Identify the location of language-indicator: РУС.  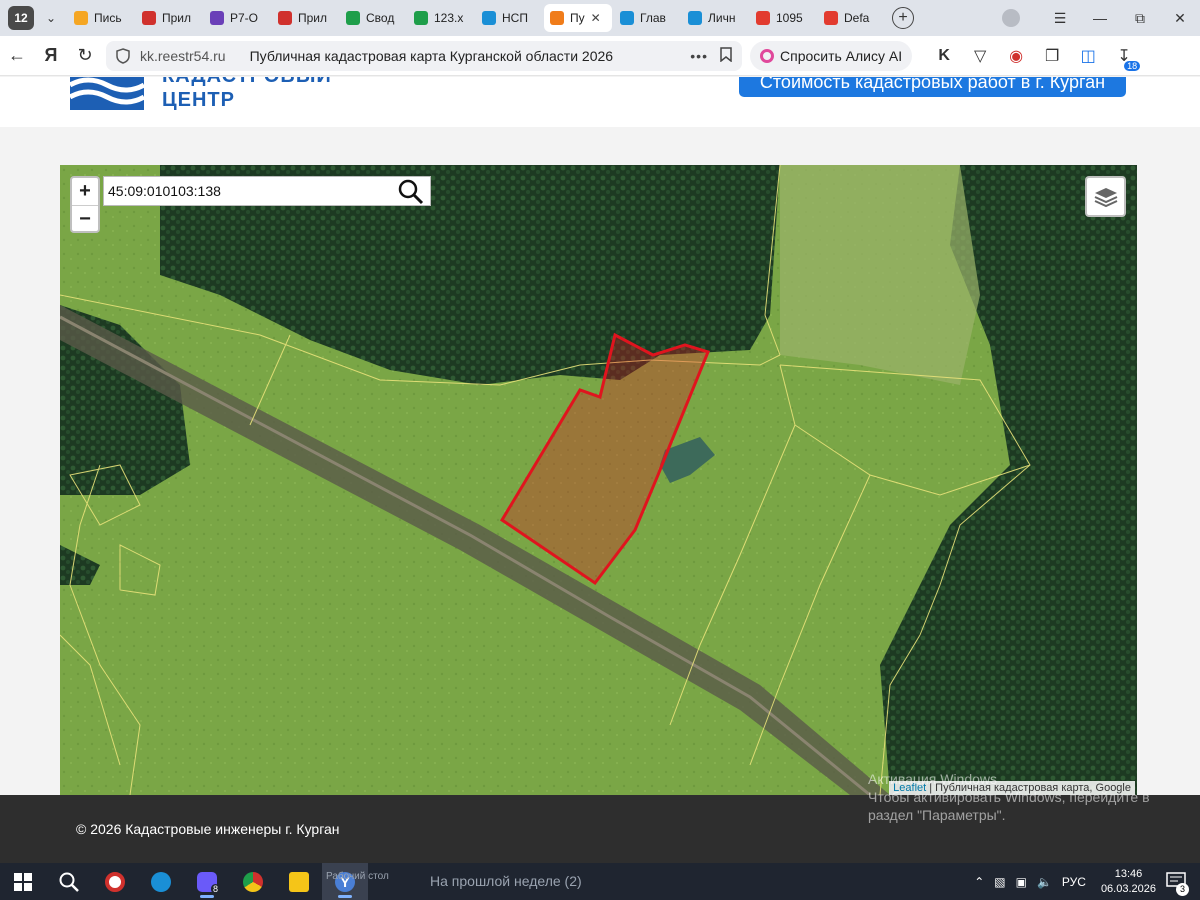
(1074, 882).